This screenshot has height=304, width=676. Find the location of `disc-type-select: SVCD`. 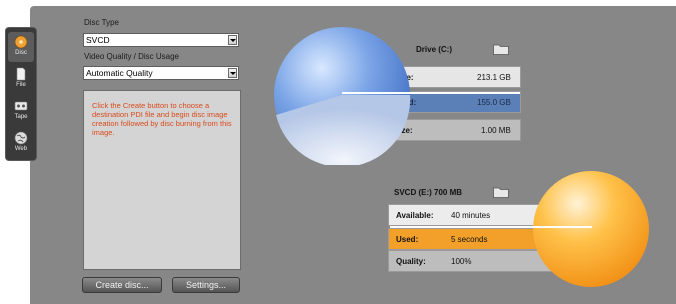

disc-type-select: SVCD is located at coordinates (161, 40).